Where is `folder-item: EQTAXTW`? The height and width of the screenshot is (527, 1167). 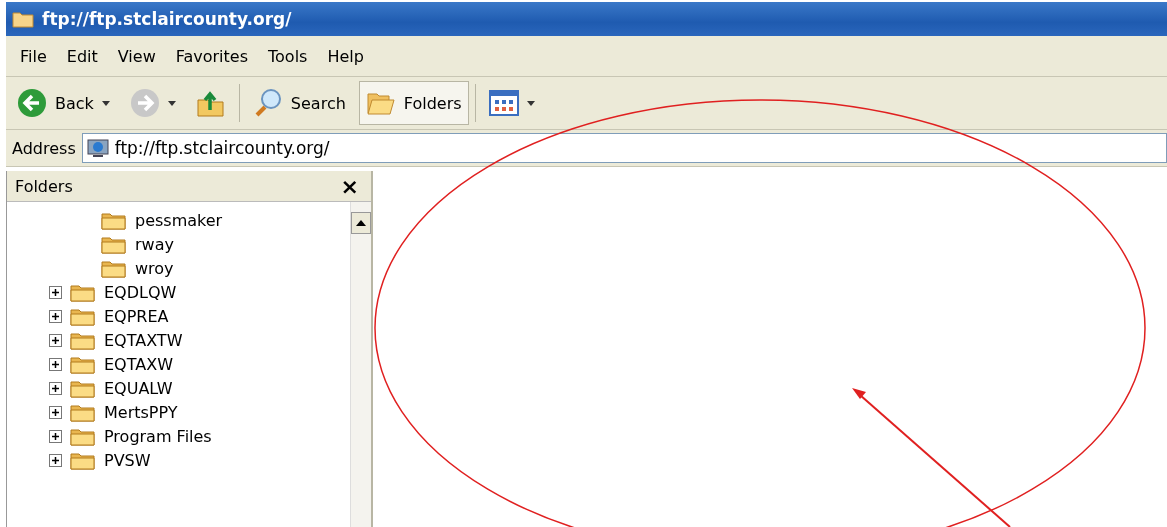
folder-item: EQTAXTW is located at coordinates (143, 340).